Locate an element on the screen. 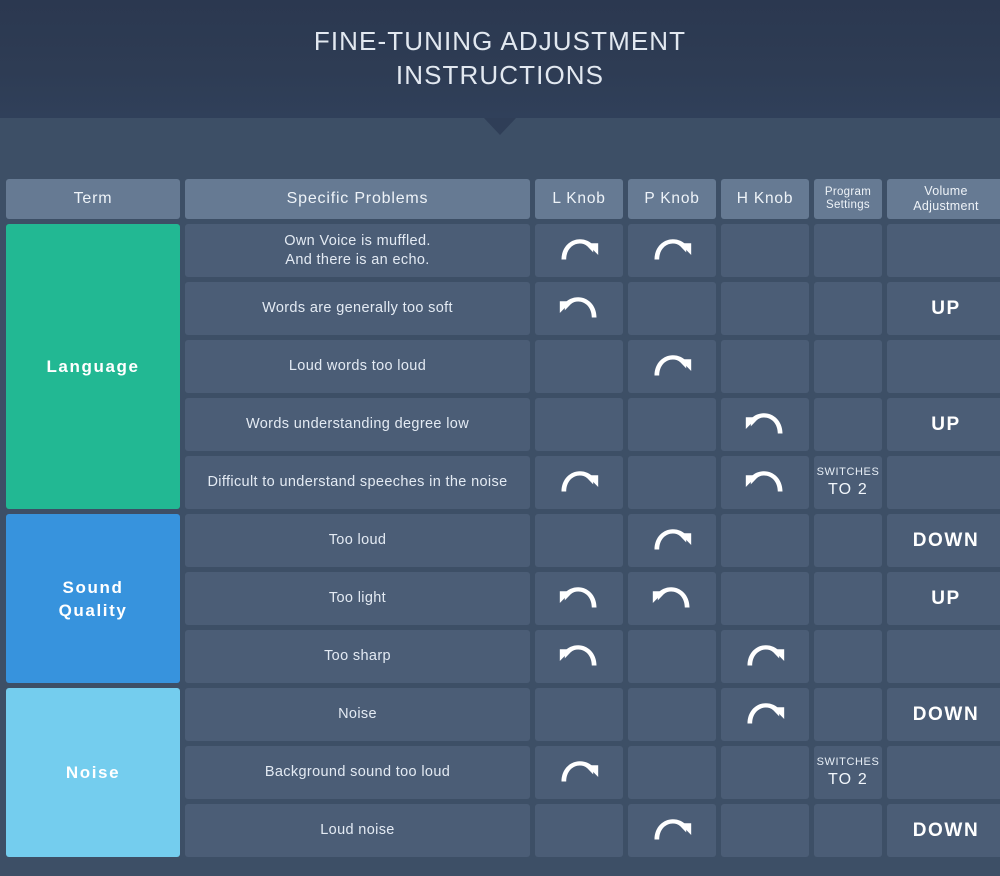  table-row: Too loud DOWN is located at coordinates (592, 540).